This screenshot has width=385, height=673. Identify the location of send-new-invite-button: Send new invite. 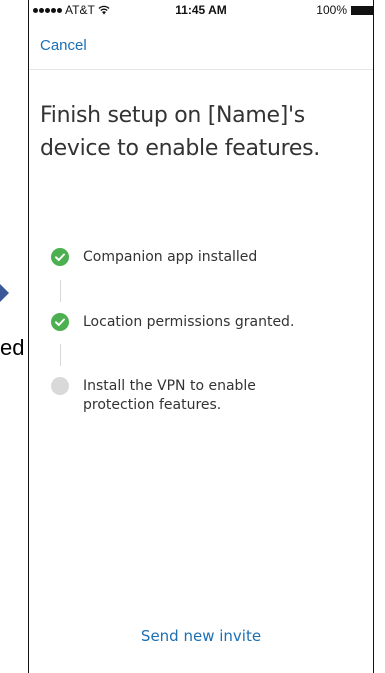
(201, 636).